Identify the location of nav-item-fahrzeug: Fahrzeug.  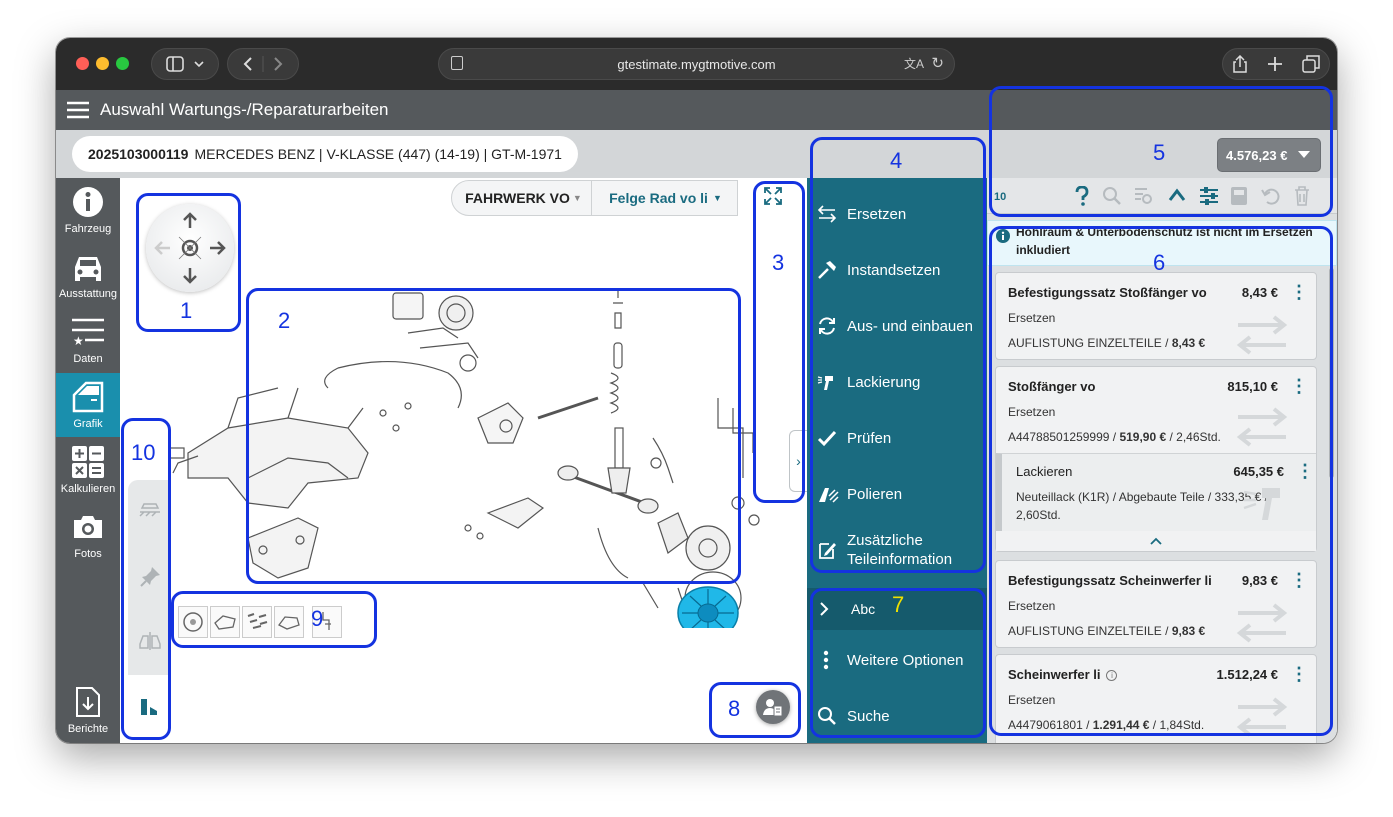
(88, 210).